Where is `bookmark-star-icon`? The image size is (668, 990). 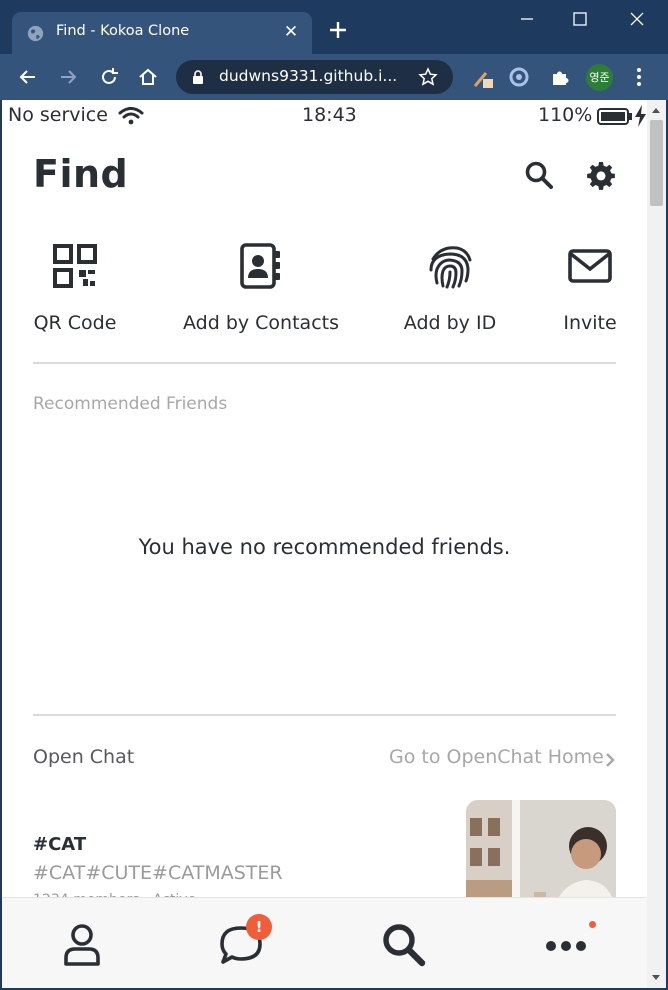 bookmark-star-icon is located at coordinates (428, 77).